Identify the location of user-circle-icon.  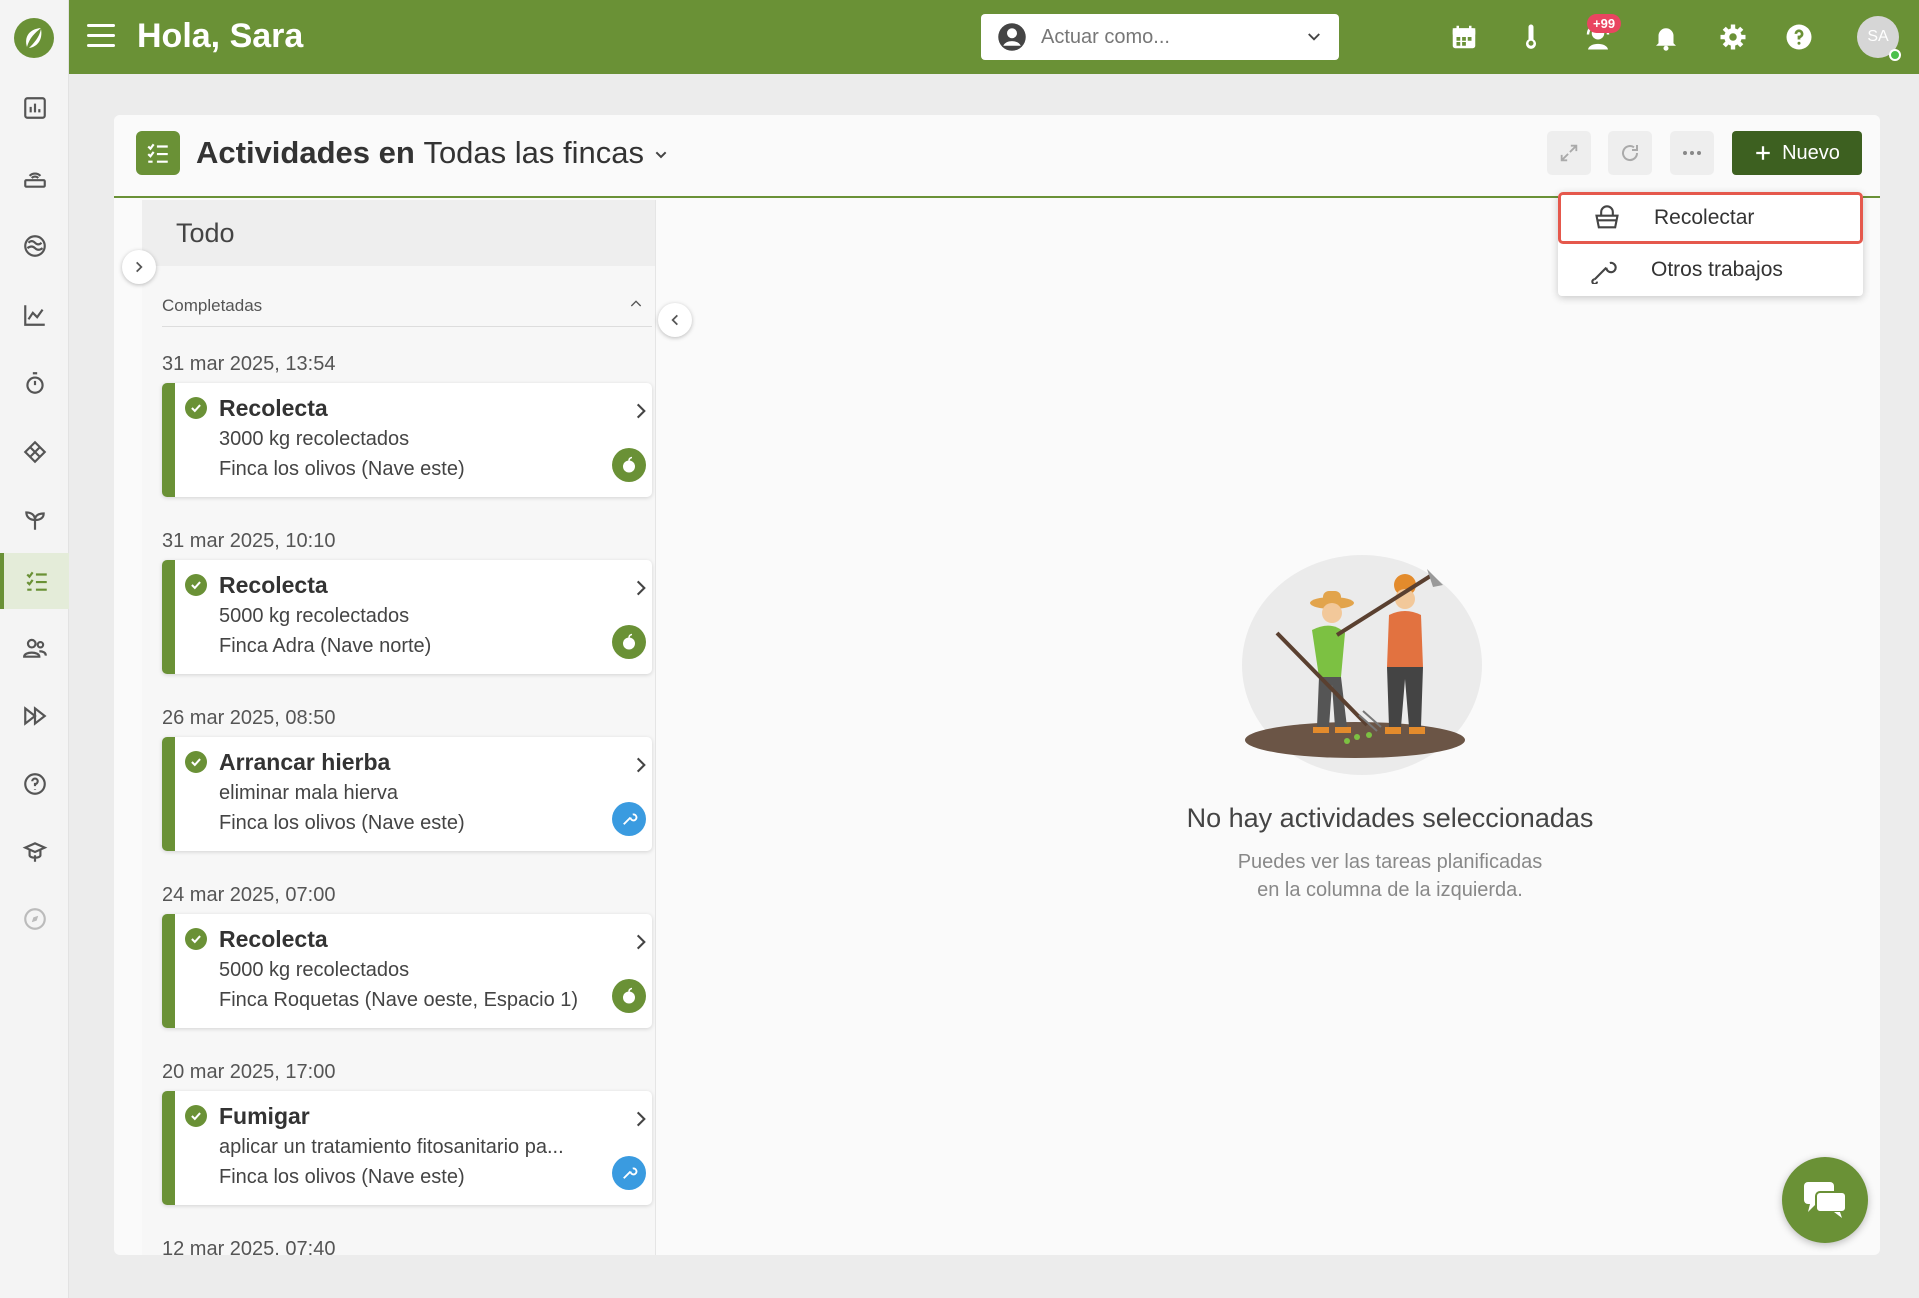
(1012, 37).